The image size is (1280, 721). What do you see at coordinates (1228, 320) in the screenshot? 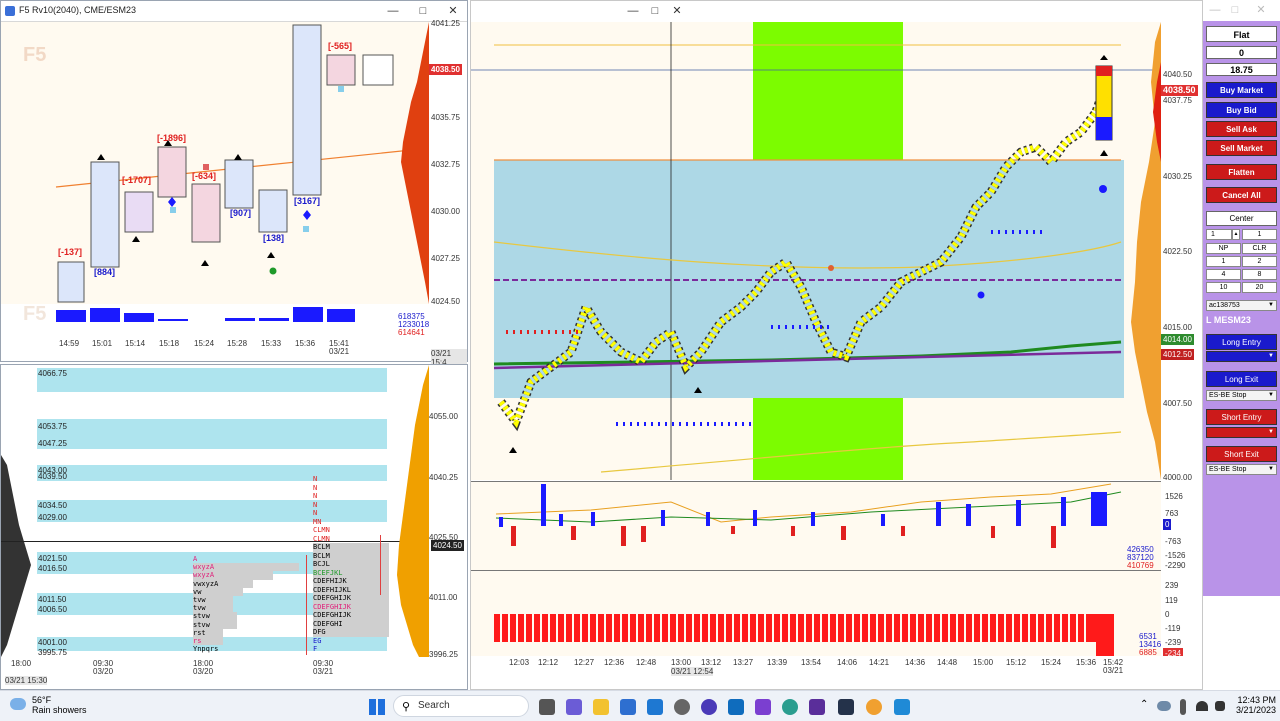
I see `instrument-label: L MESM23` at bounding box center [1228, 320].